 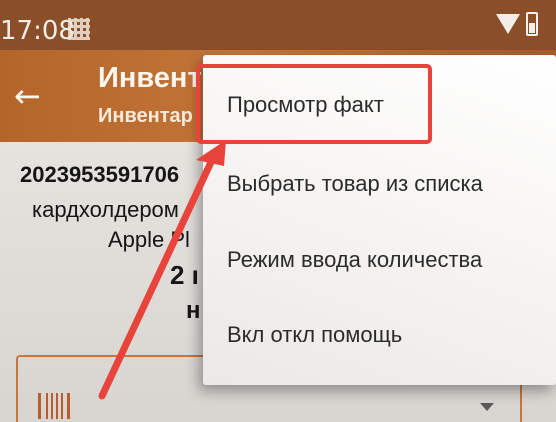 I want to click on status-time: 17:08, so click(x=37, y=31).